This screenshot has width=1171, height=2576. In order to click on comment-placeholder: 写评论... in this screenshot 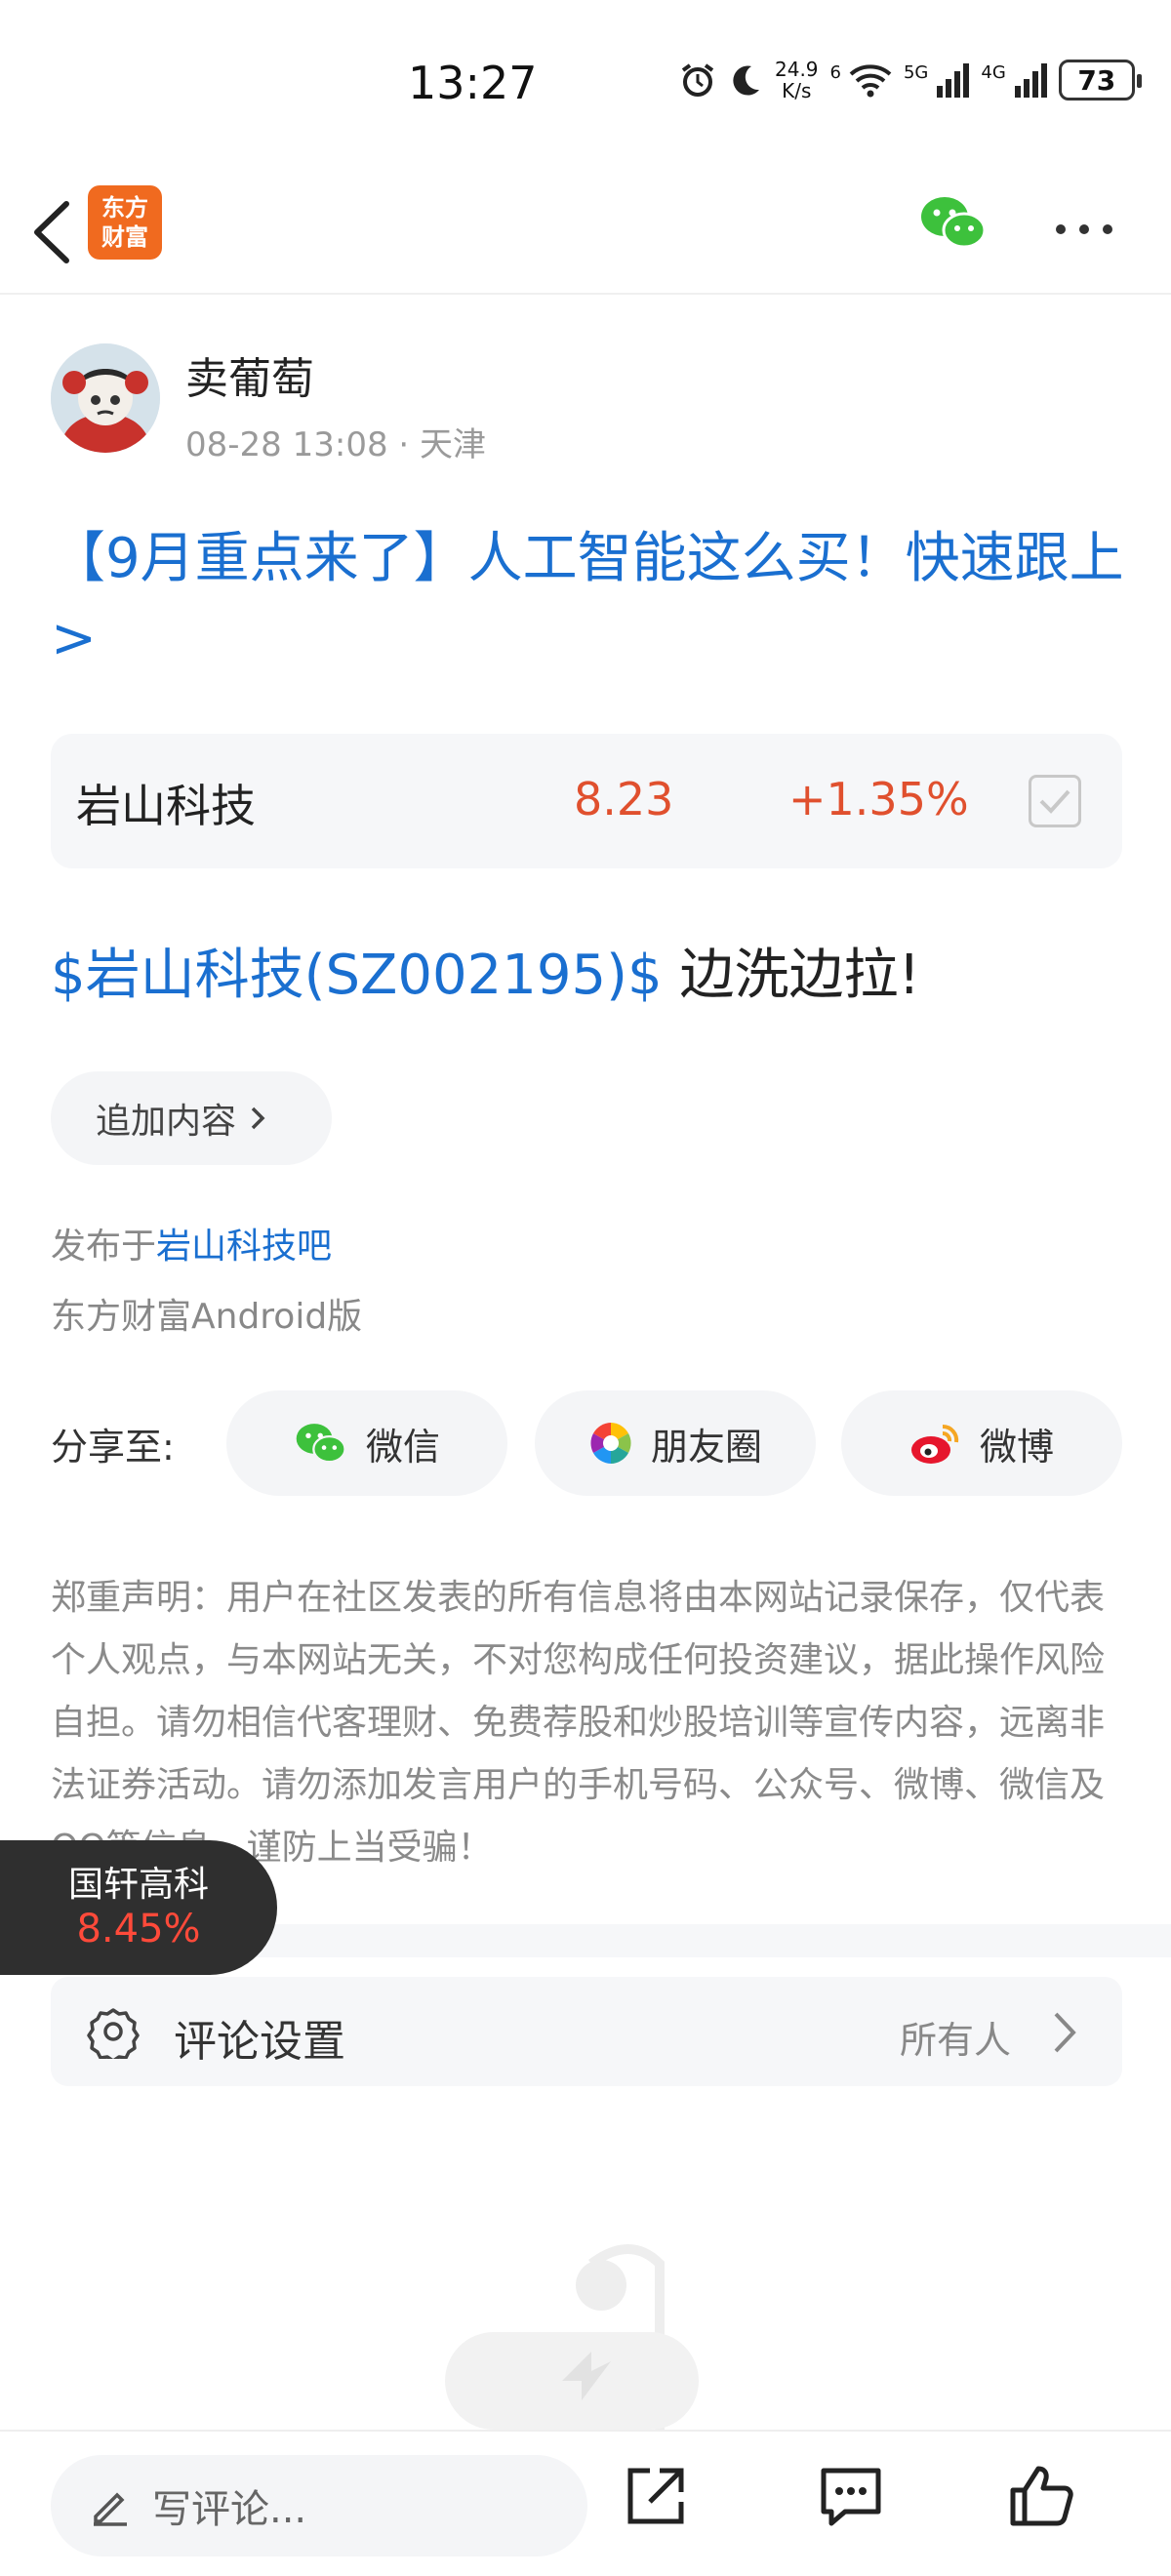, I will do `click(229, 2509)`.